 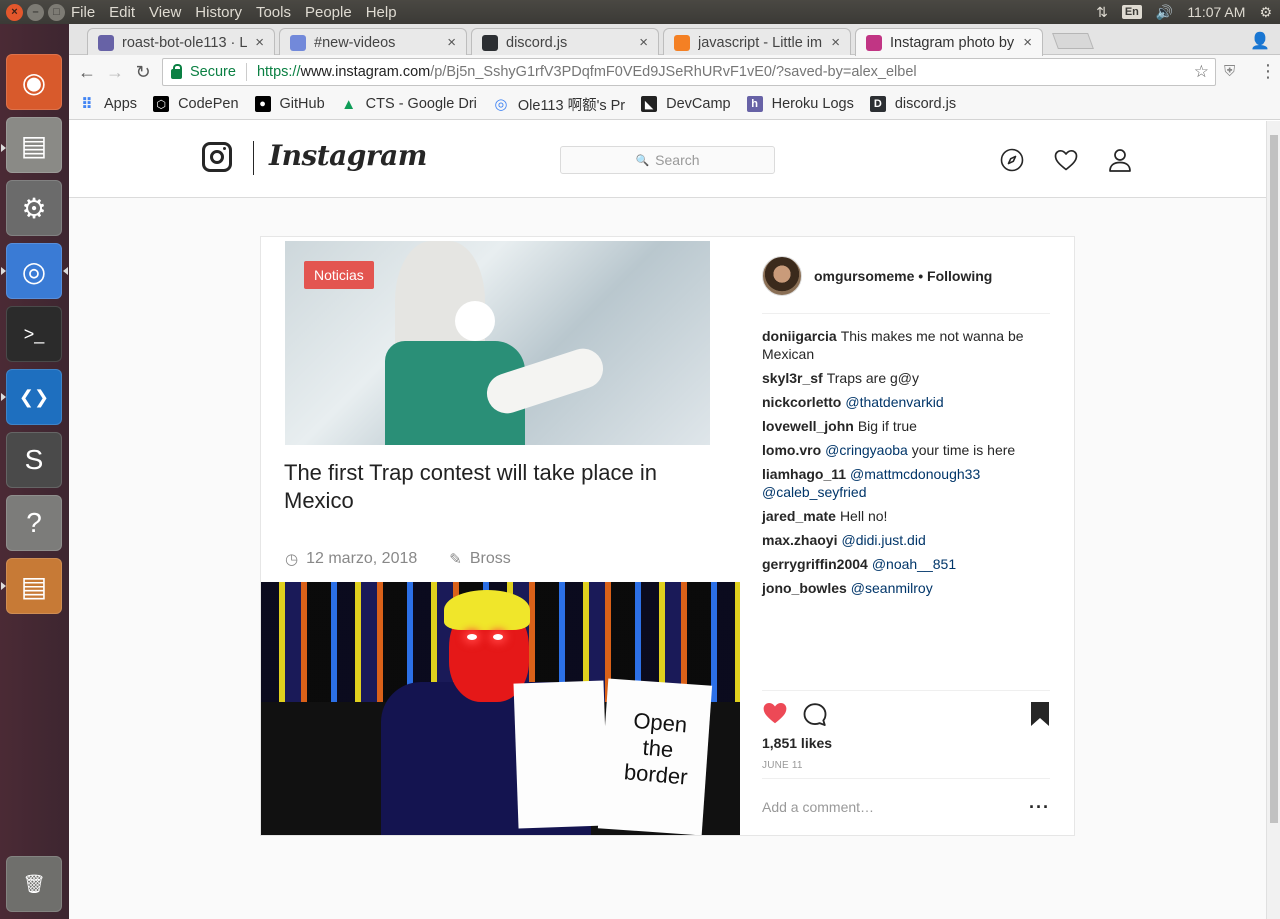 I want to click on menu-file: File, so click(x=83, y=12).